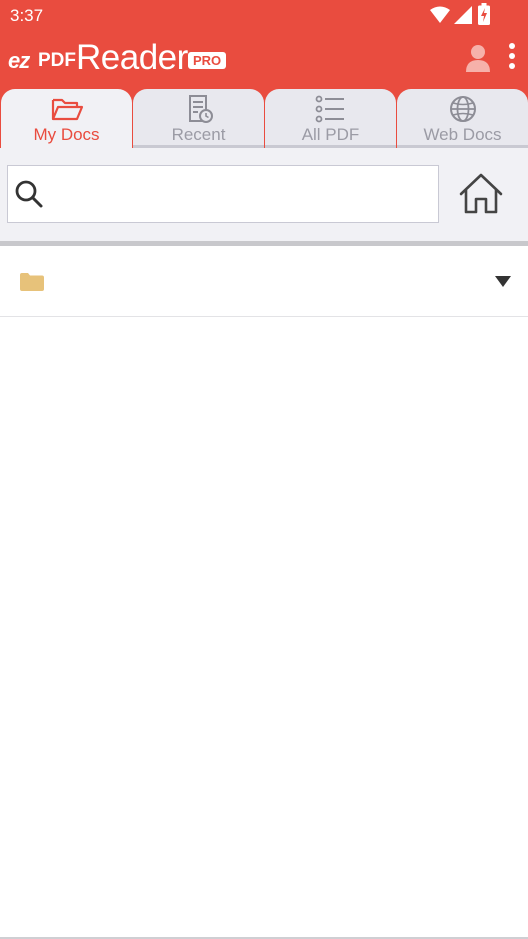  I want to click on folder-path-row, so click(264, 281).